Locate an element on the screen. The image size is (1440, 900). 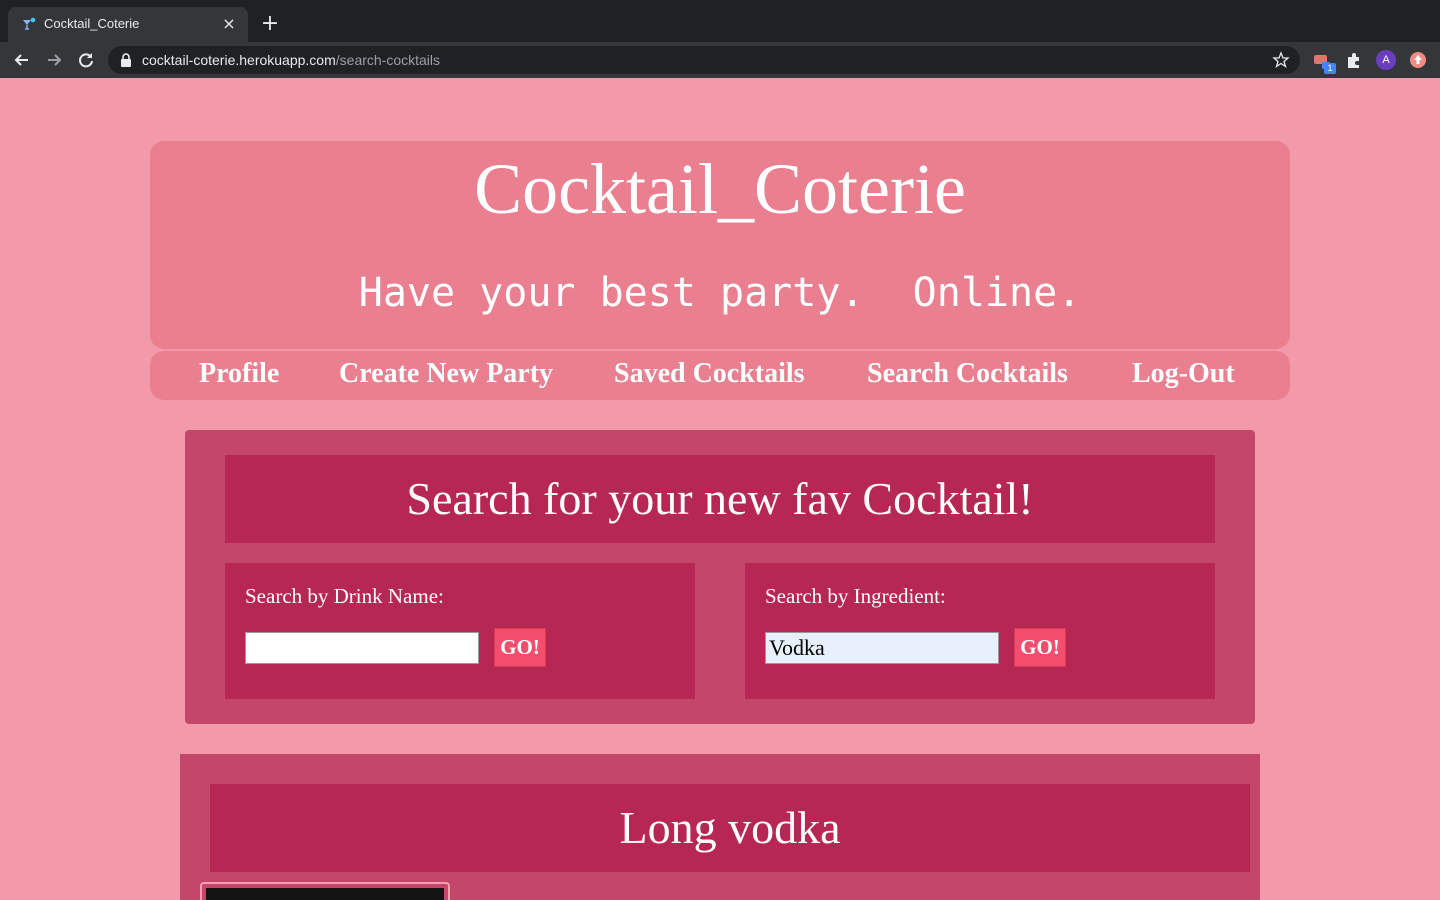
nav-link-profile: Profile is located at coordinates (239, 374).